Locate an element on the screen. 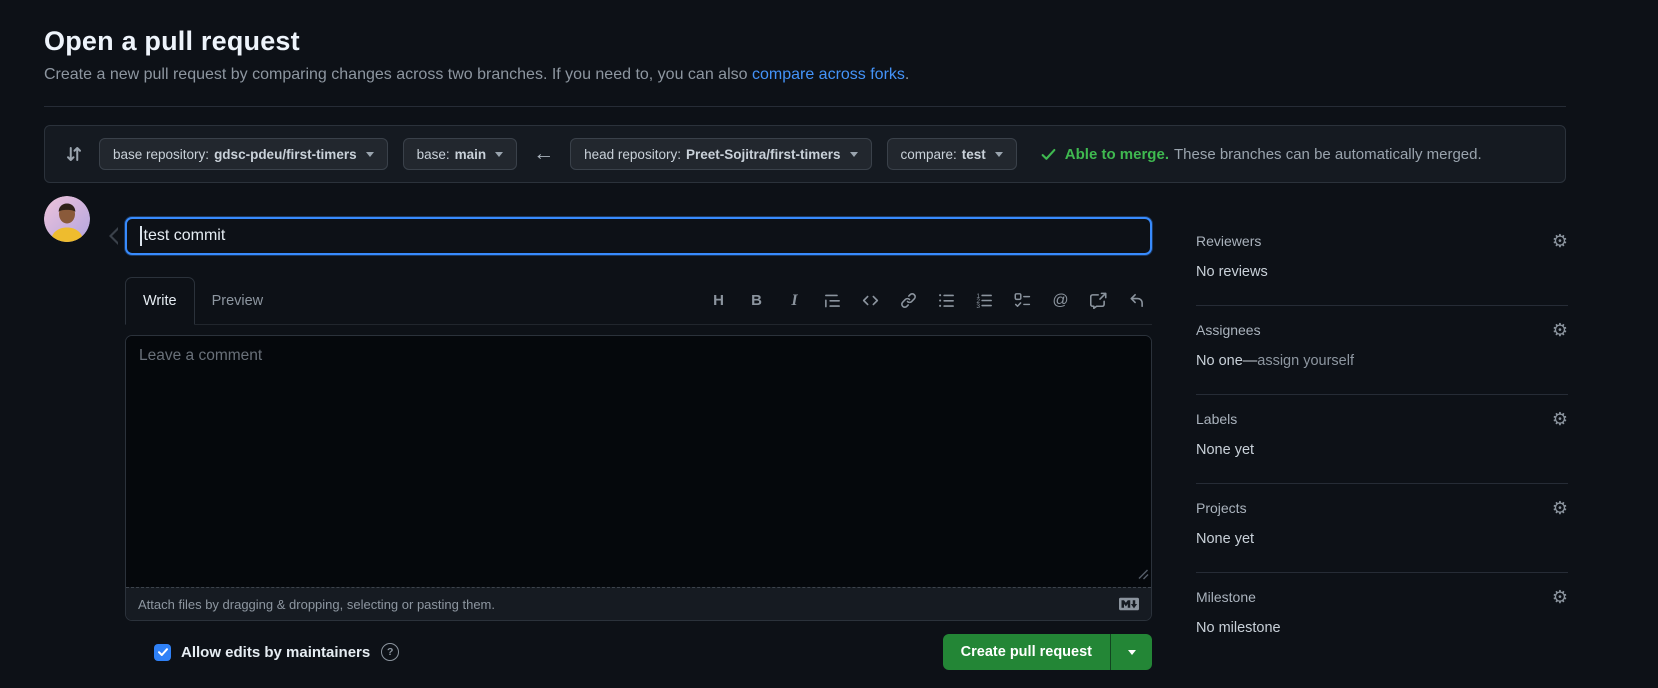  milestone-label: Milestone is located at coordinates (1226, 597).